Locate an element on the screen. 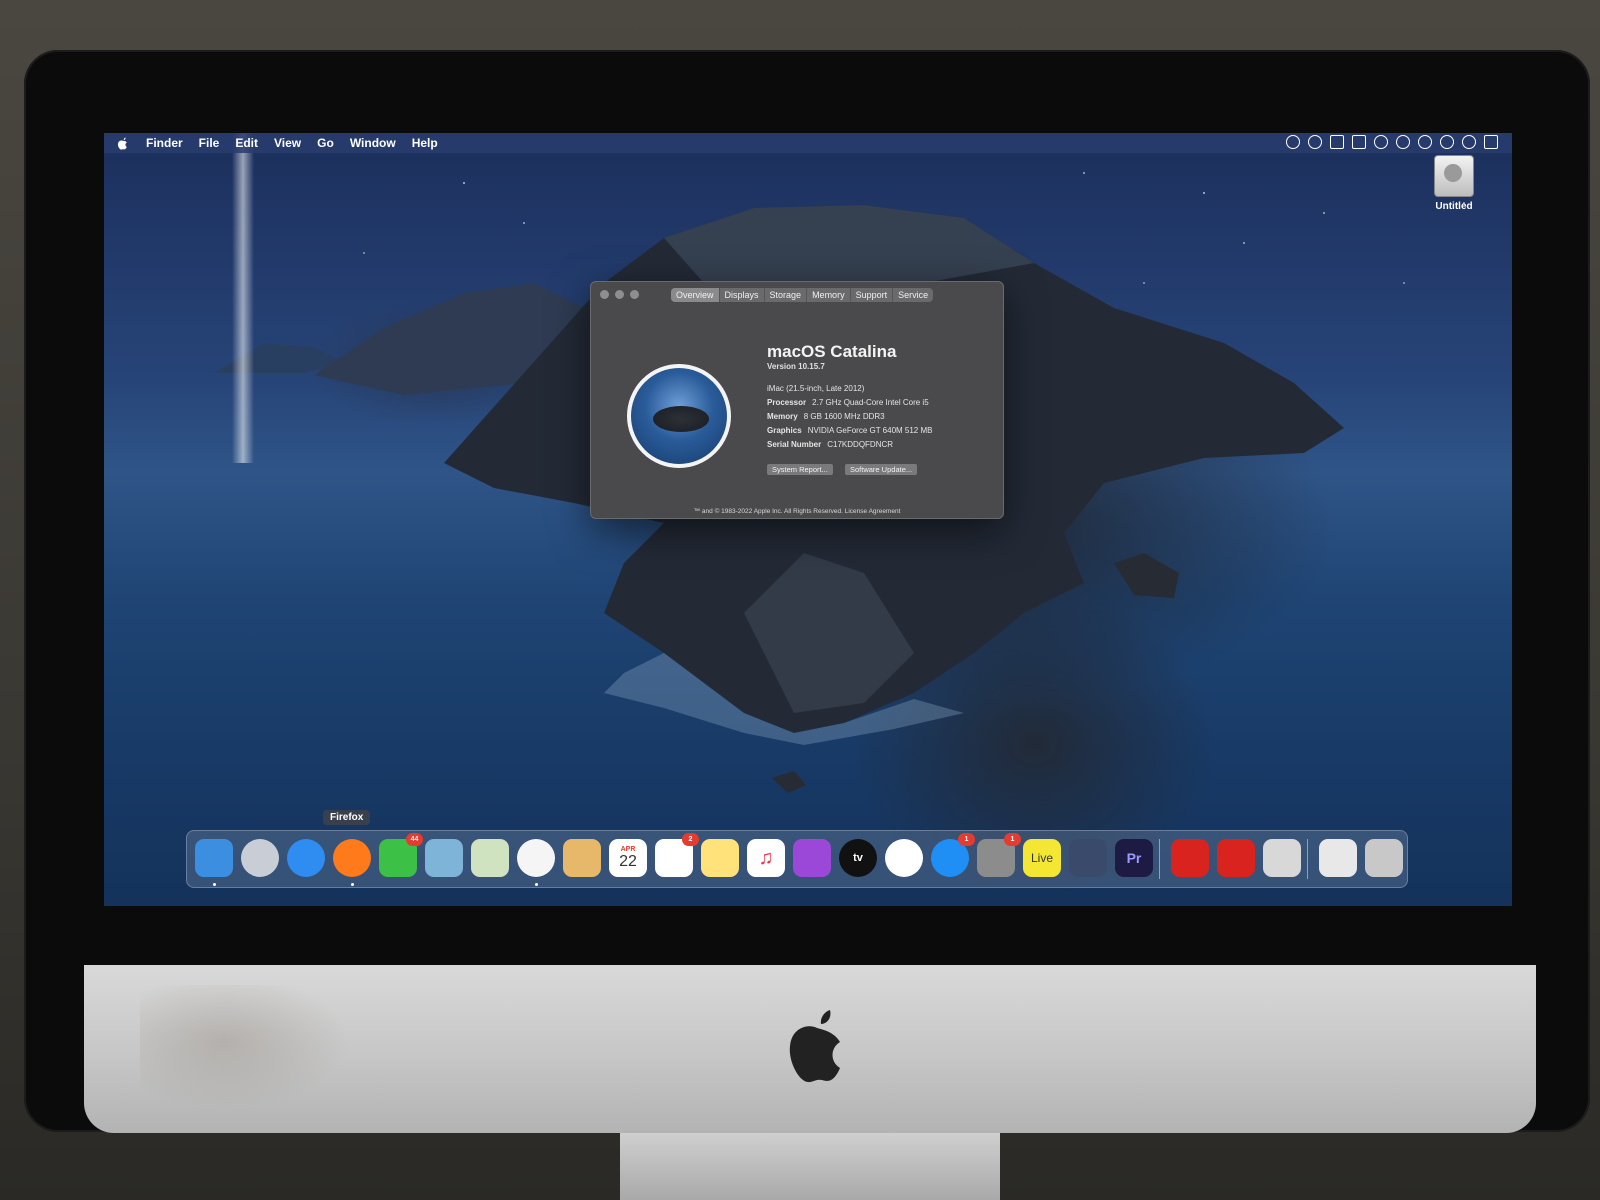  premiere-pro-icon: Pr is located at coordinates (1134, 858).